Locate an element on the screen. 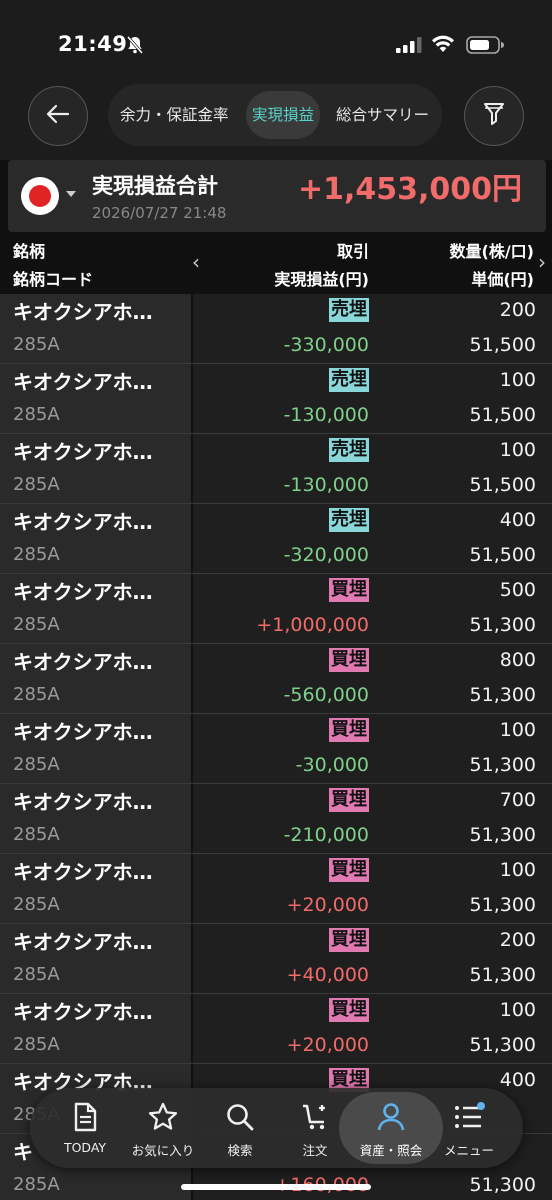 This screenshot has height=1200, width=552. wifi-icon is located at coordinates (443, 46).